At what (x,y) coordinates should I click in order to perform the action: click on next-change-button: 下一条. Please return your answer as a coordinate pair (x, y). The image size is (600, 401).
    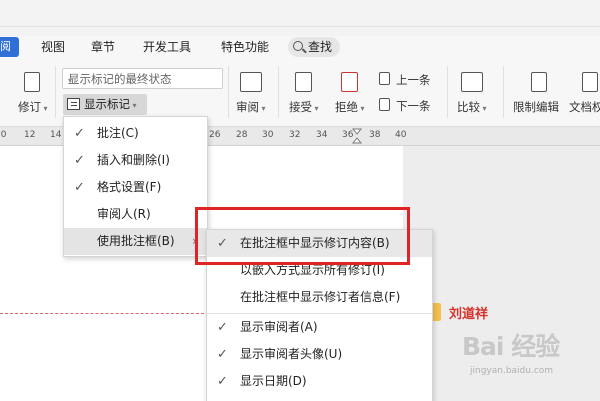
    Looking at the image, I should click on (413, 106).